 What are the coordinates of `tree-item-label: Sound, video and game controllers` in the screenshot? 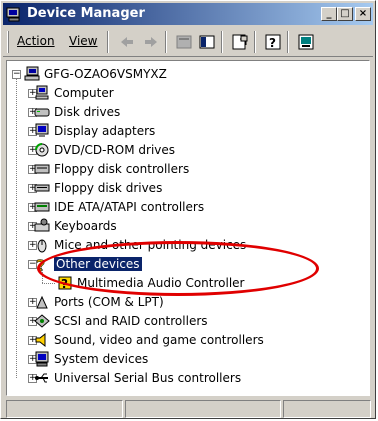 It's located at (159, 340).